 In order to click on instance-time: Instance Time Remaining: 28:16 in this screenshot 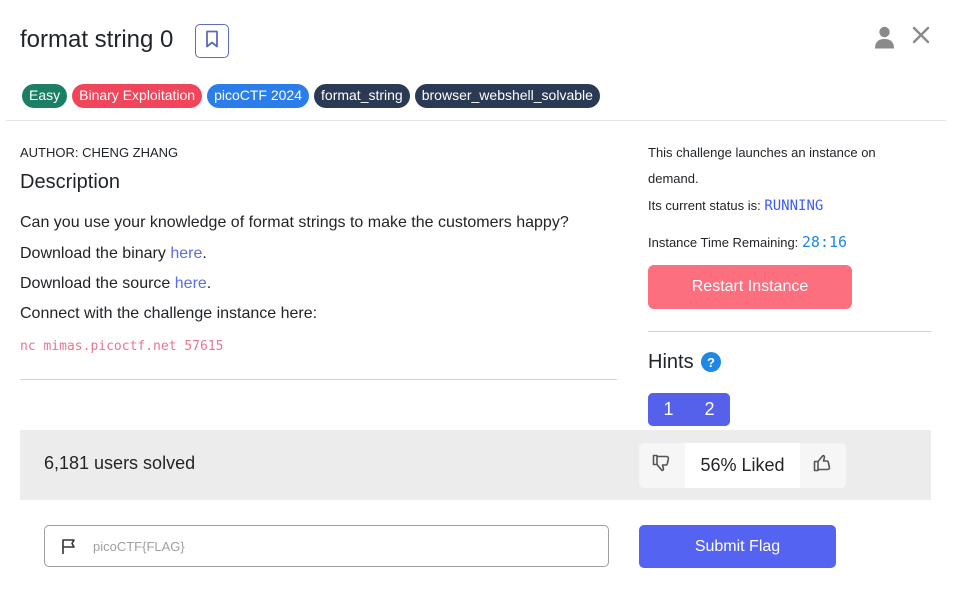, I will do `click(747, 242)`.